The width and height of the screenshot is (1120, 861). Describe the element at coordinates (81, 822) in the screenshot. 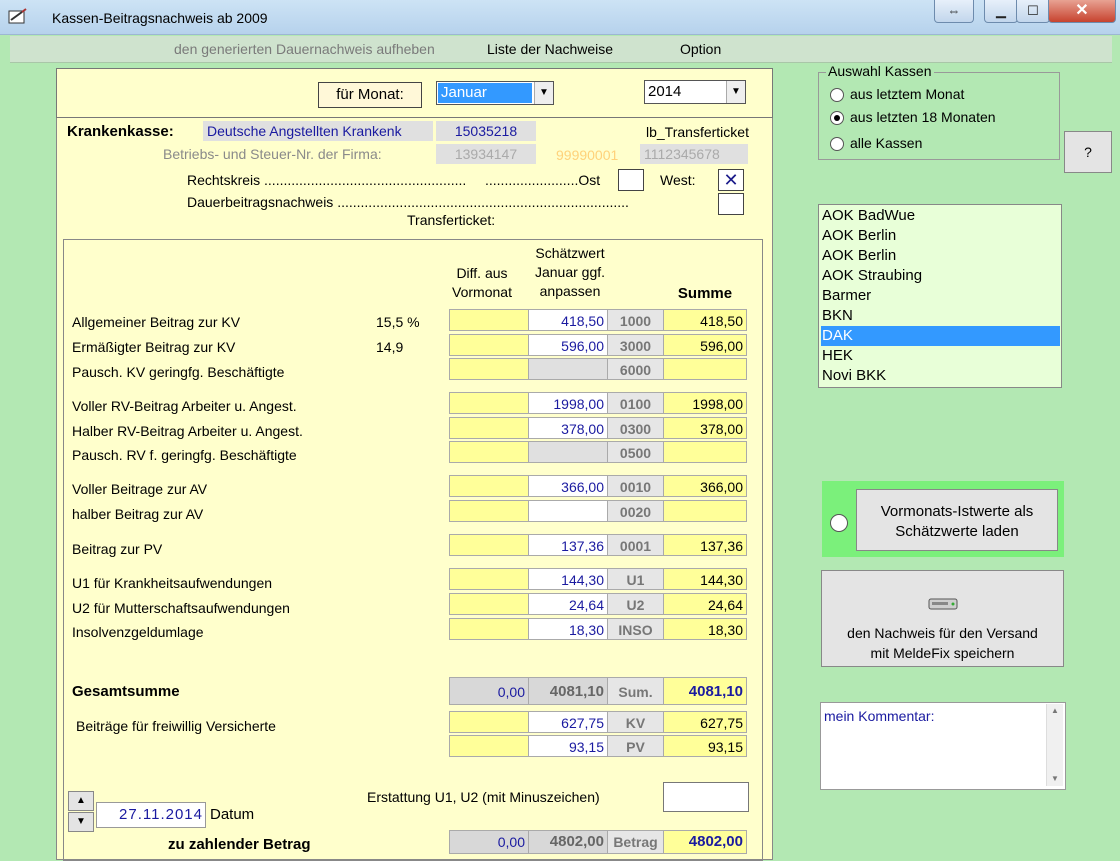

I see `date-down-button: ▼` at that location.